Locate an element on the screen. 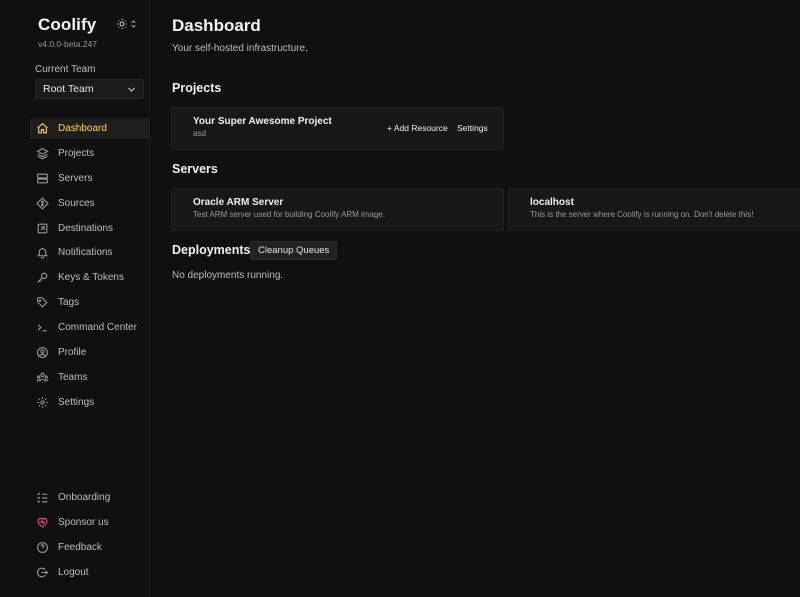  user-circle-icon is located at coordinates (42, 352).